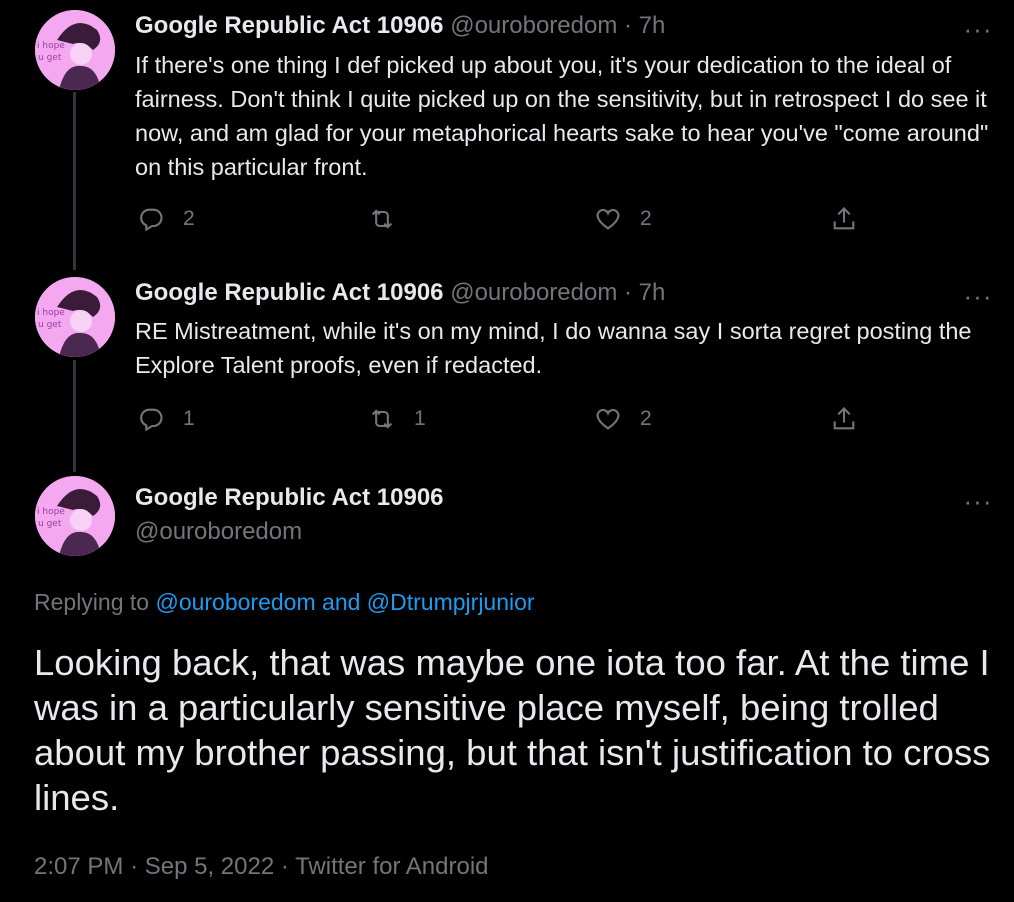  What do you see at coordinates (235, 602) in the screenshot?
I see `mention-link: @ouroboredom` at bounding box center [235, 602].